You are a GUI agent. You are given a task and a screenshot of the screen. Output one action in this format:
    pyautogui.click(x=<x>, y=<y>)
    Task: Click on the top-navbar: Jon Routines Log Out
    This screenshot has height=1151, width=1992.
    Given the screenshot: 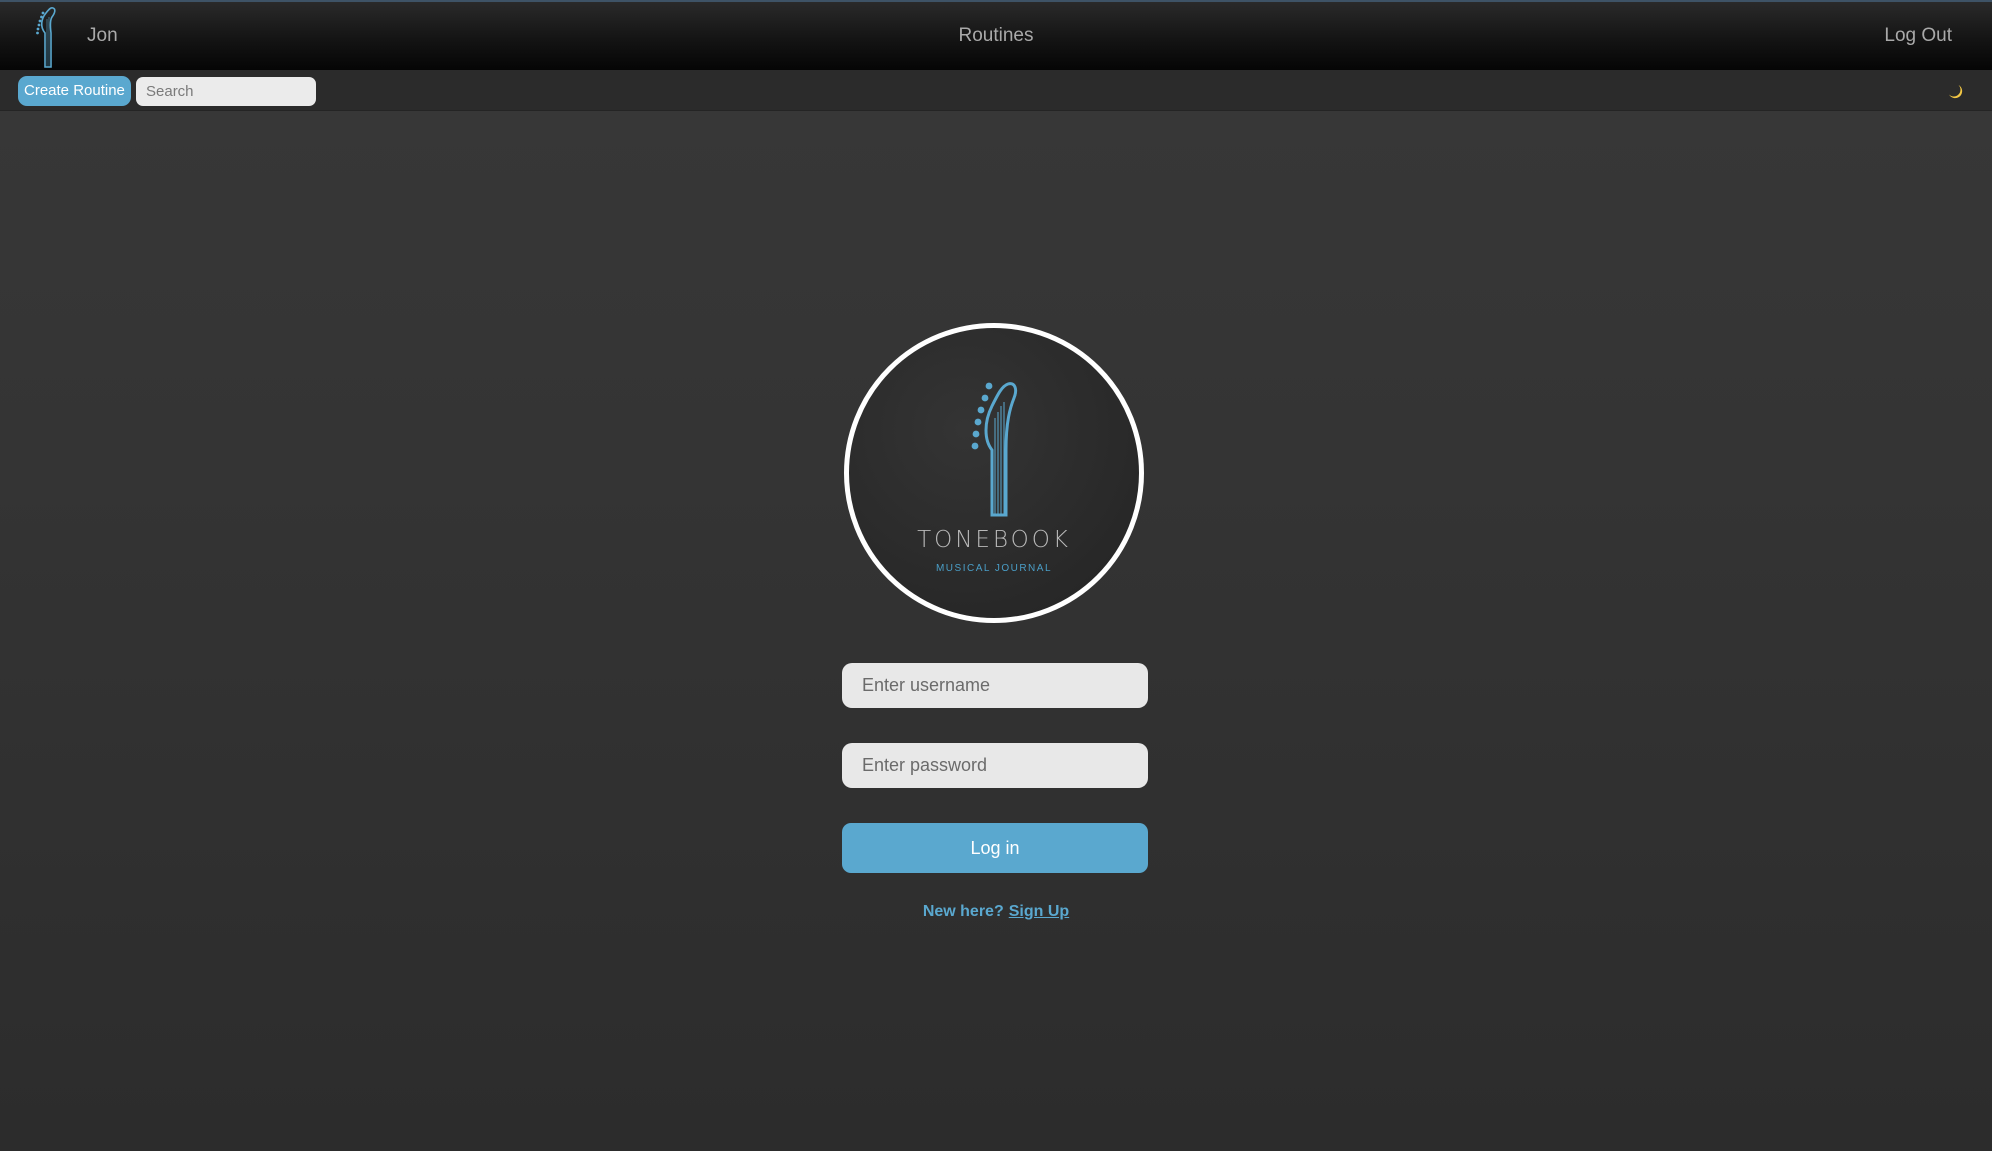 What is the action you would take?
    pyautogui.click(x=996, y=35)
    